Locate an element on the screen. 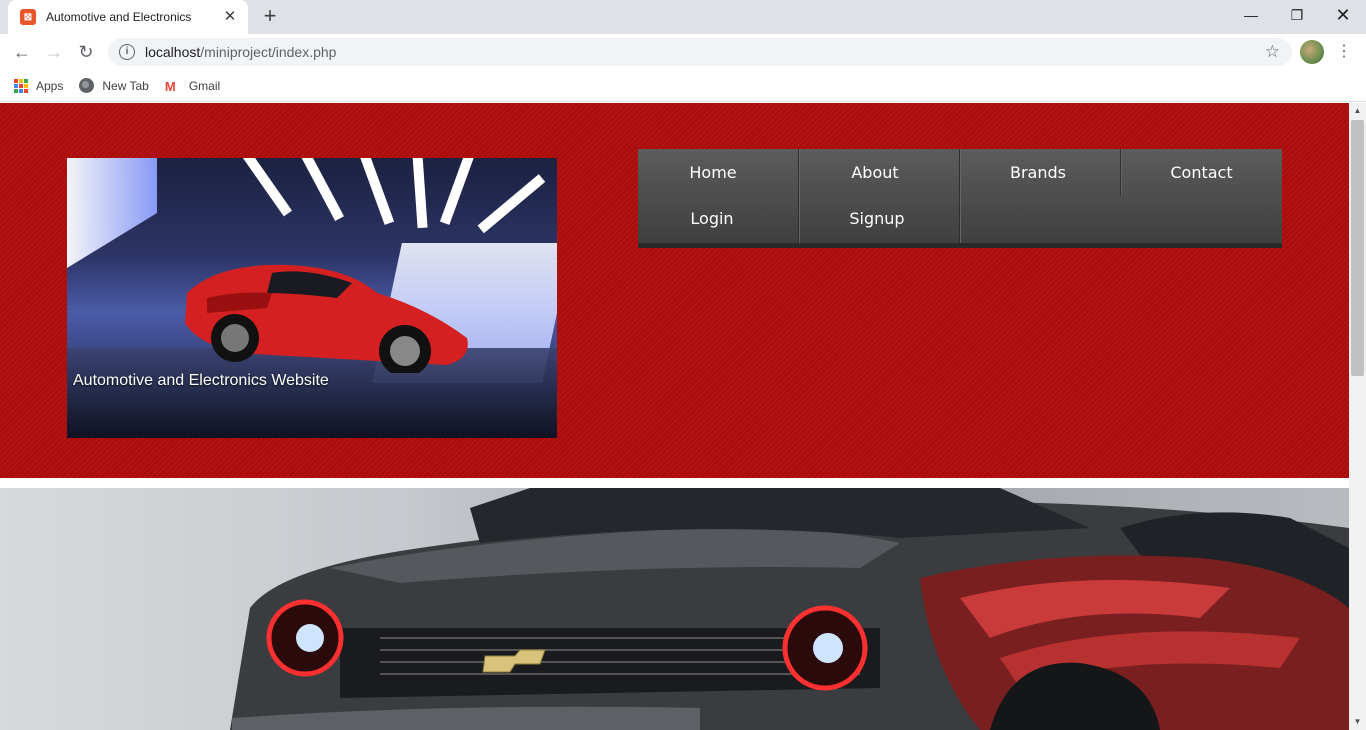 The width and height of the screenshot is (1366, 730). bookmark-label: Gmail is located at coordinates (204, 85).